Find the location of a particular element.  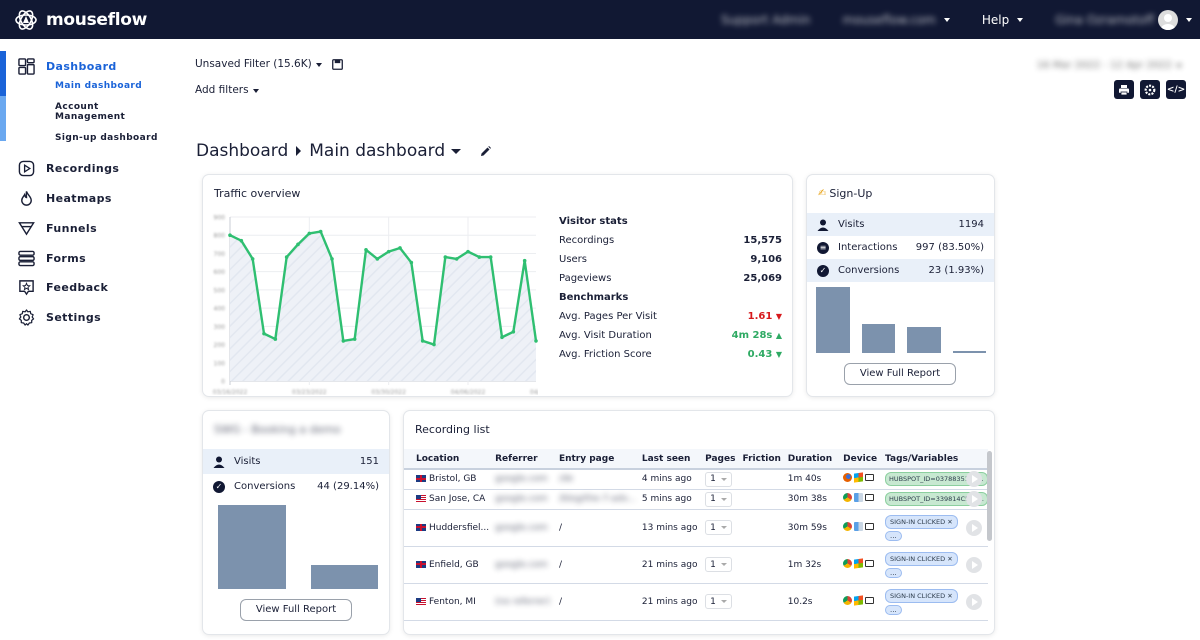

column-header: Device is located at coordinates (858, 459).